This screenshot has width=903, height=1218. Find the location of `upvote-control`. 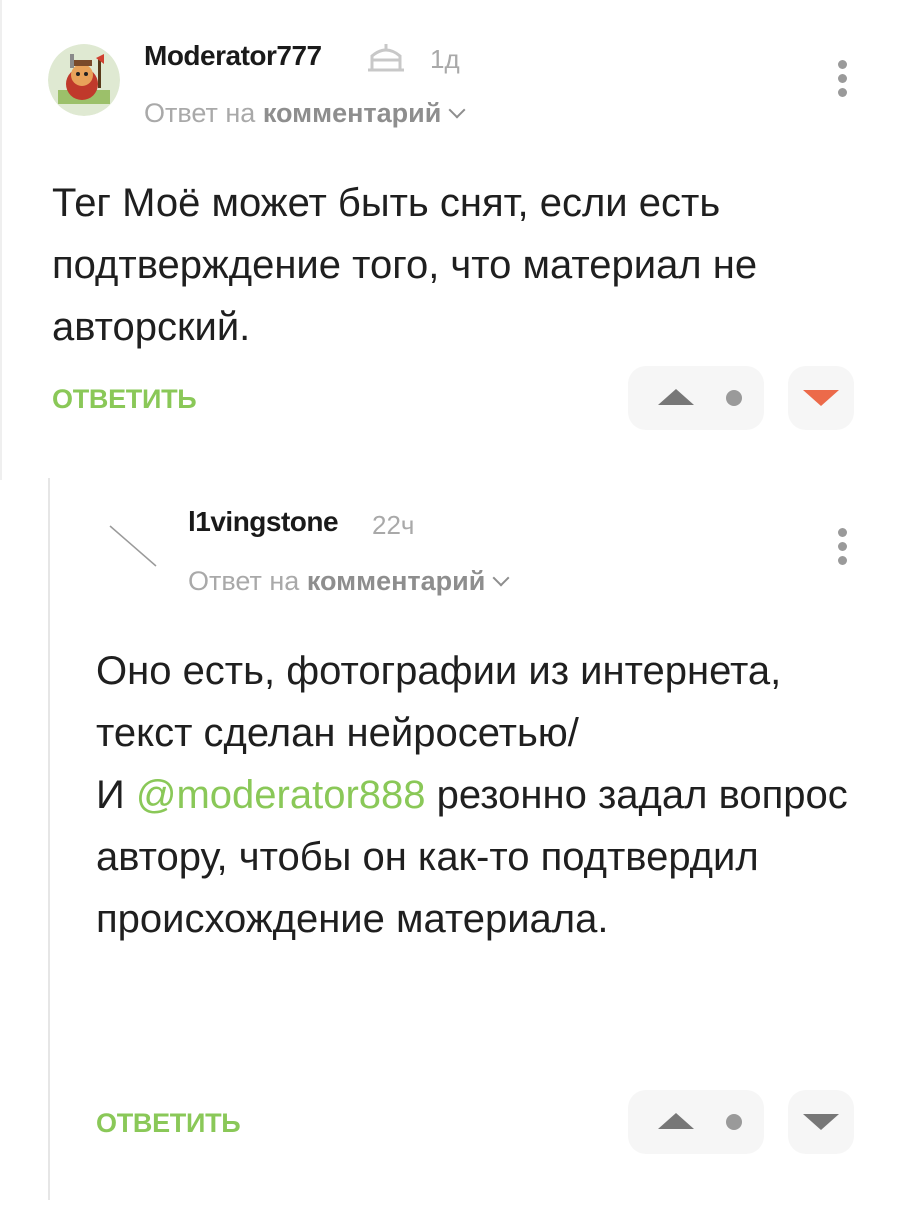

upvote-control is located at coordinates (696, 1122).